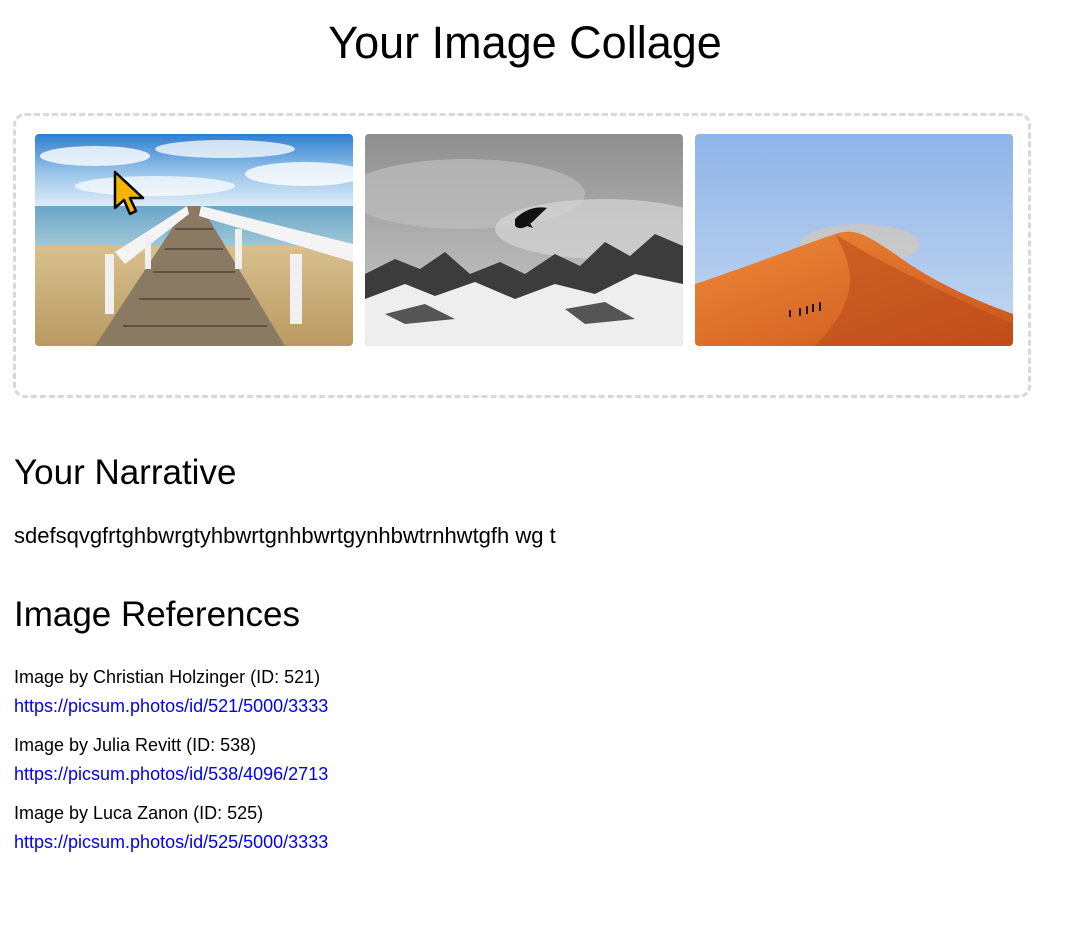 The image size is (1076, 929). What do you see at coordinates (167, 677) in the screenshot?
I see `reference-credit: Image by Christian Holzinger (ID: 521)` at bounding box center [167, 677].